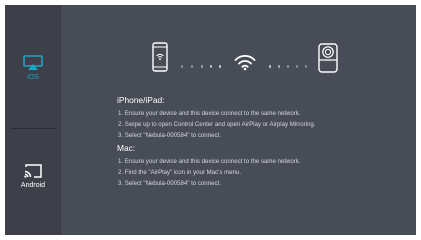 The image size is (421, 240). I want to click on iphone-step: 3. Select "Nebula-000584" to connect., so click(169, 136).